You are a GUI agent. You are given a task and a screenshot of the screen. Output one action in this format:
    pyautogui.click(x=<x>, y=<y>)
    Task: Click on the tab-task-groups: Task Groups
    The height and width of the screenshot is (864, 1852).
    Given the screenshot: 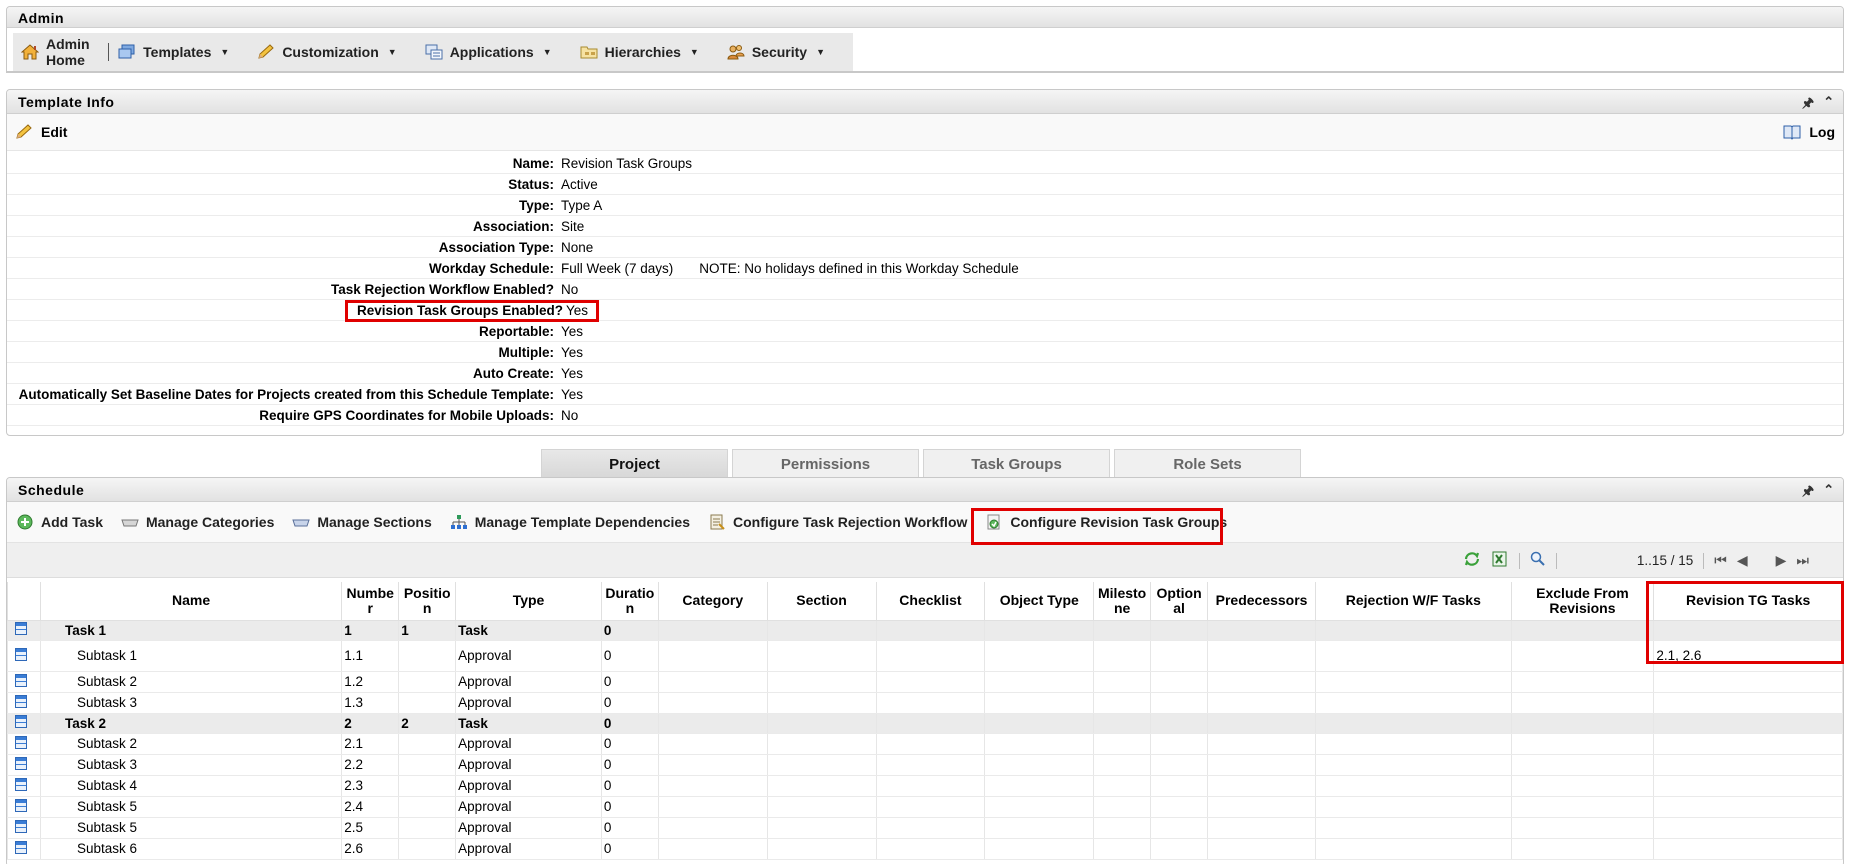 What is the action you would take?
    pyautogui.click(x=1016, y=463)
    